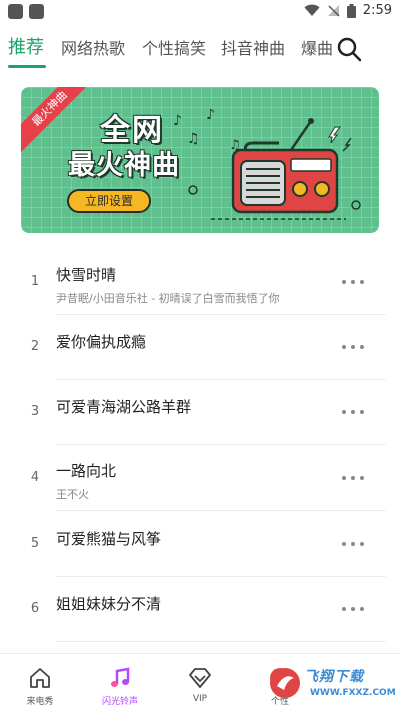  What do you see at coordinates (174, 47) in the screenshot?
I see `tab-funny: 个性搞笑` at bounding box center [174, 47].